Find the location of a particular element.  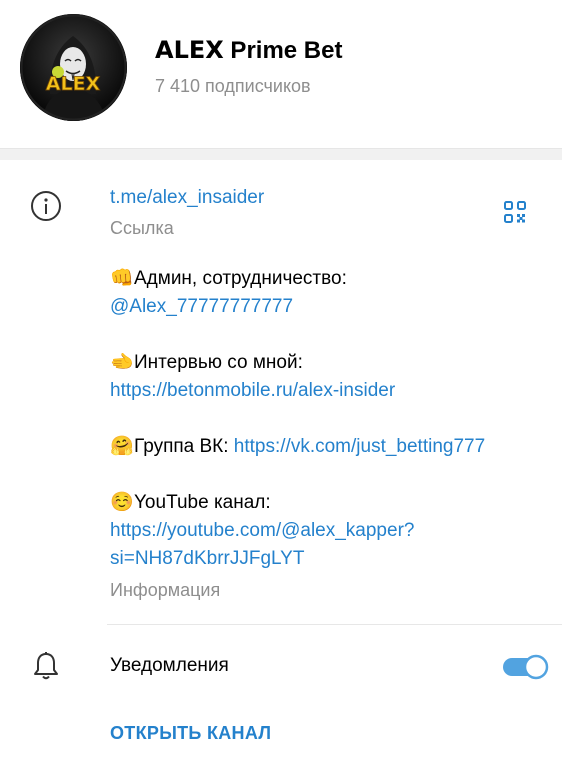

channel-link: t.me/alex_insaider is located at coordinates (187, 197).